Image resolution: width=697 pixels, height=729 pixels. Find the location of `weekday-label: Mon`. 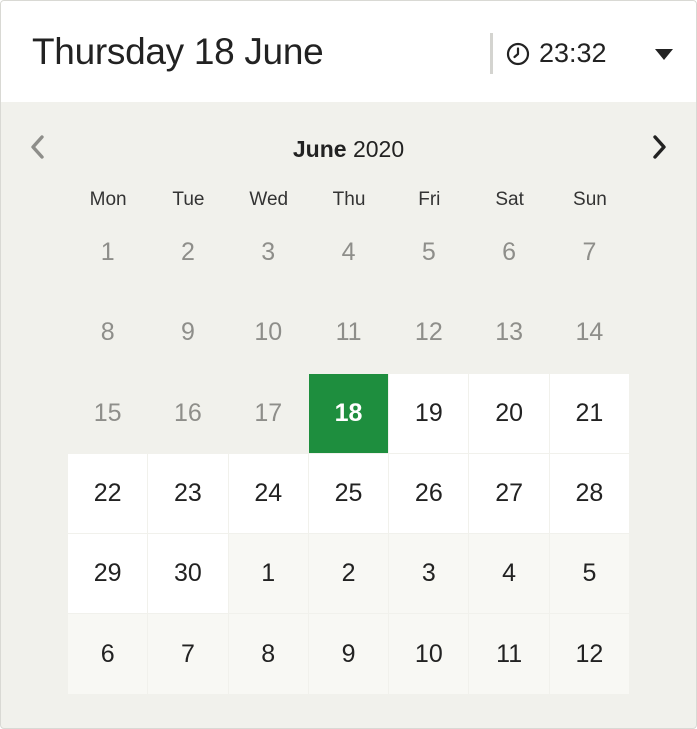

weekday-label: Mon is located at coordinates (108, 199).